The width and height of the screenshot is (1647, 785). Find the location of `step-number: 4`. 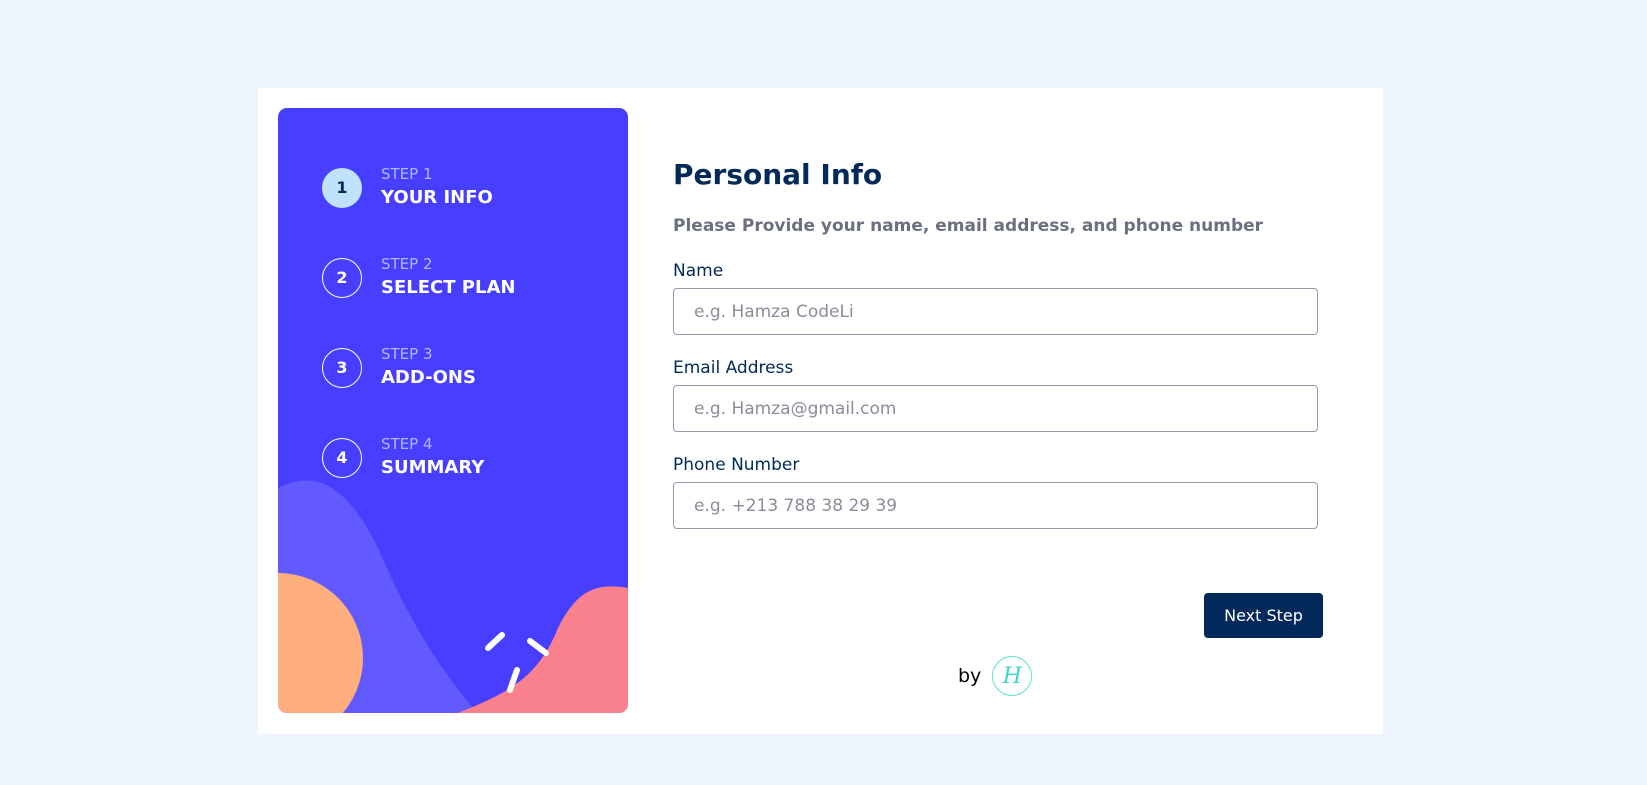

step-number: 4 is located at coordinates (342, 457).